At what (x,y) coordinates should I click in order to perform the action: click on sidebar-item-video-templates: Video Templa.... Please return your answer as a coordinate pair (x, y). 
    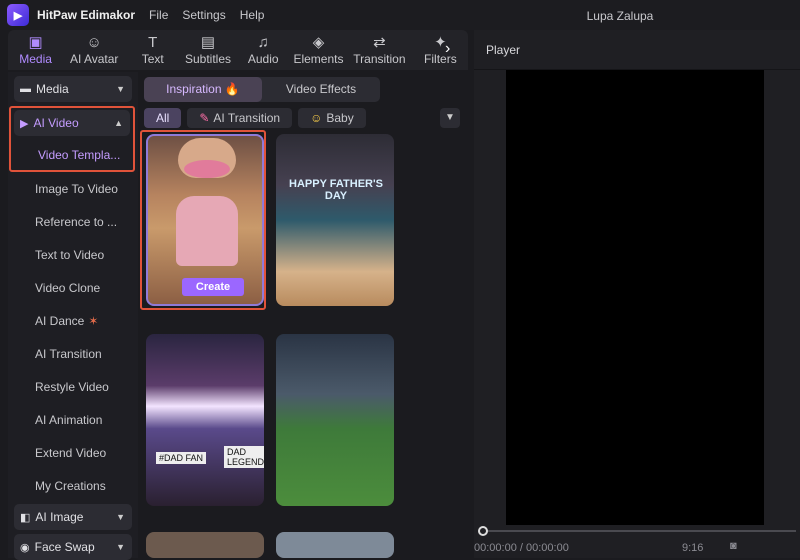
    Looking at the image, I should click on (72, 154).